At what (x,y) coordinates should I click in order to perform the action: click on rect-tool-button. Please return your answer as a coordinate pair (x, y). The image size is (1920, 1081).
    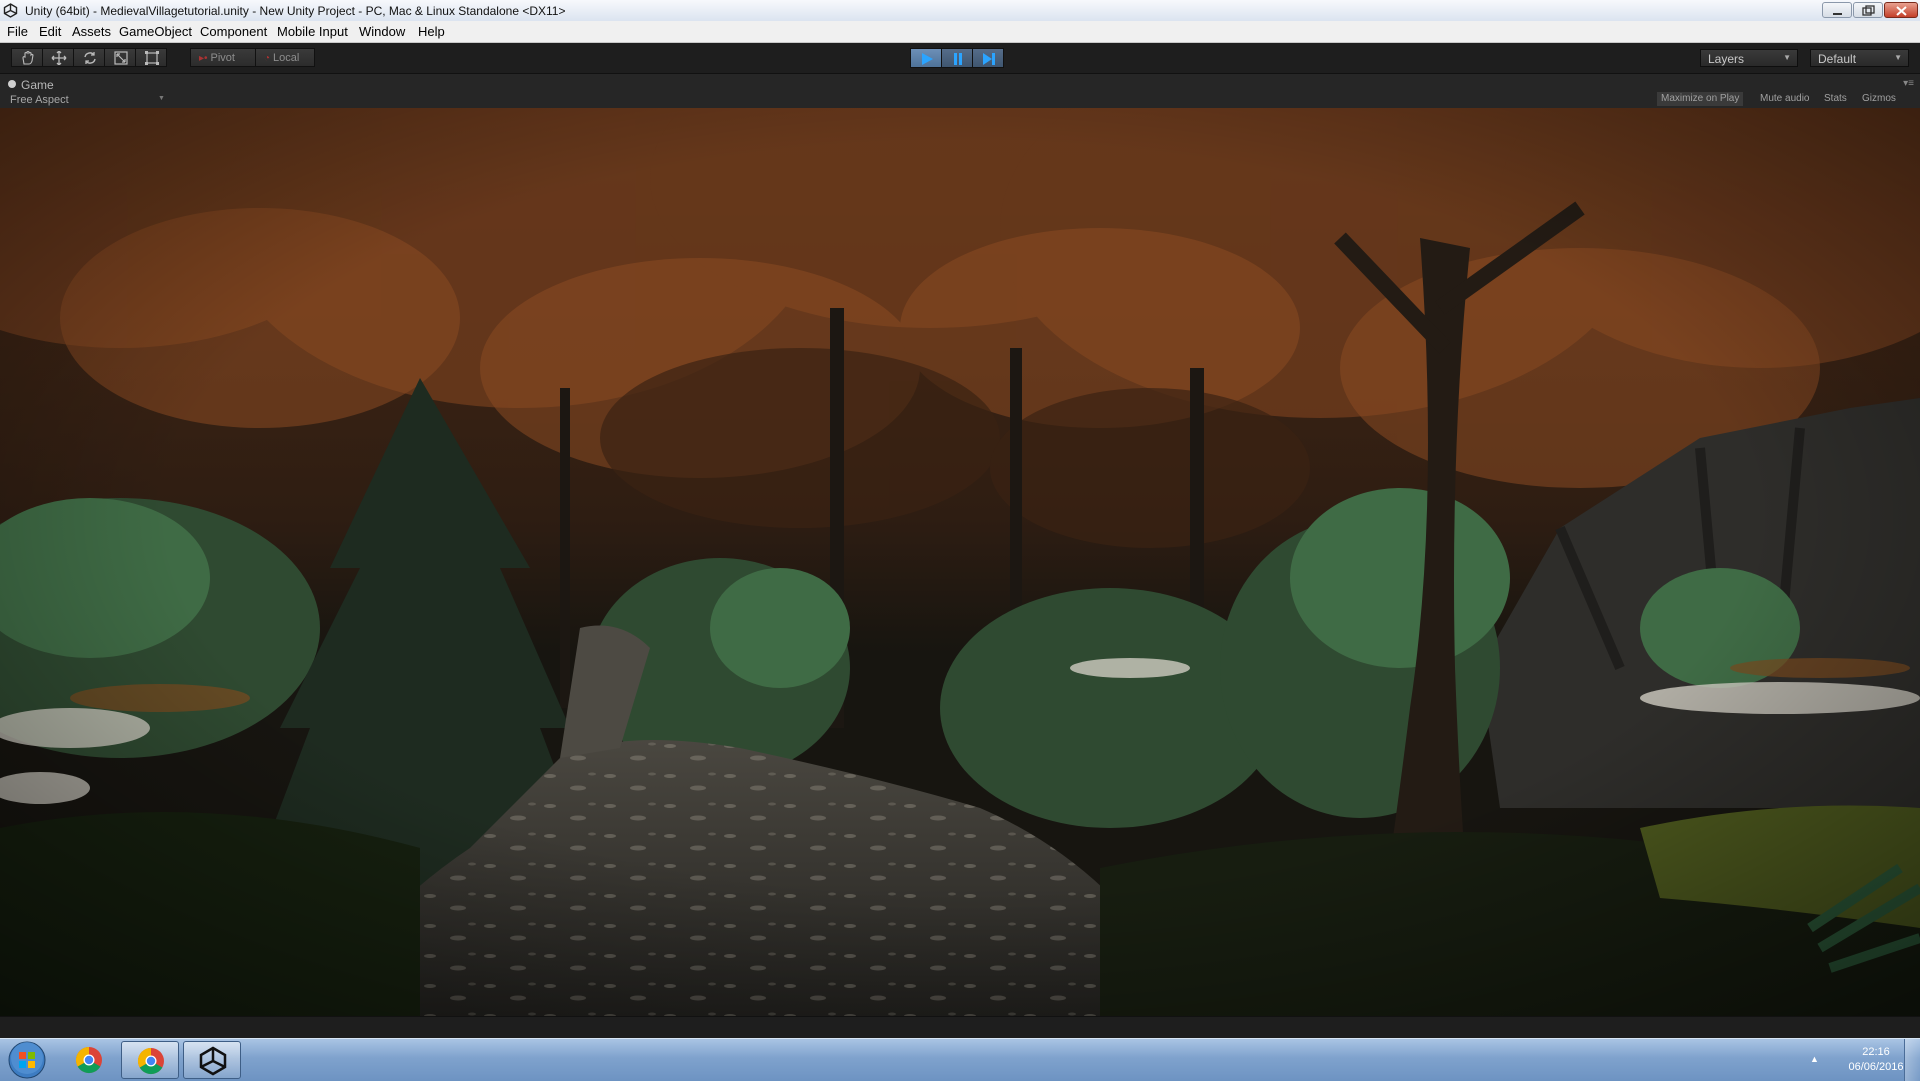
    Looking at the image, I should click on (151, 57).